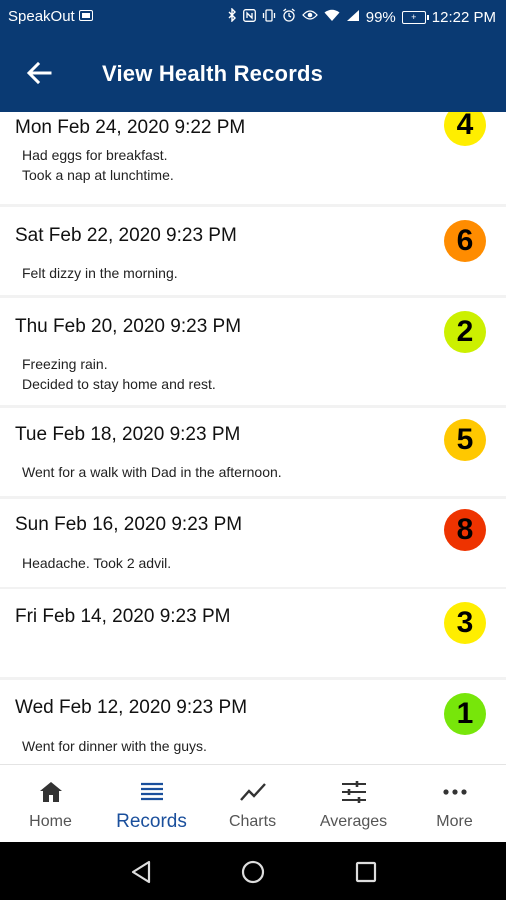  What do you see at coordinates (151, 791) in the screenshot?
I see `list-icon` at bounding box center [151, 791].